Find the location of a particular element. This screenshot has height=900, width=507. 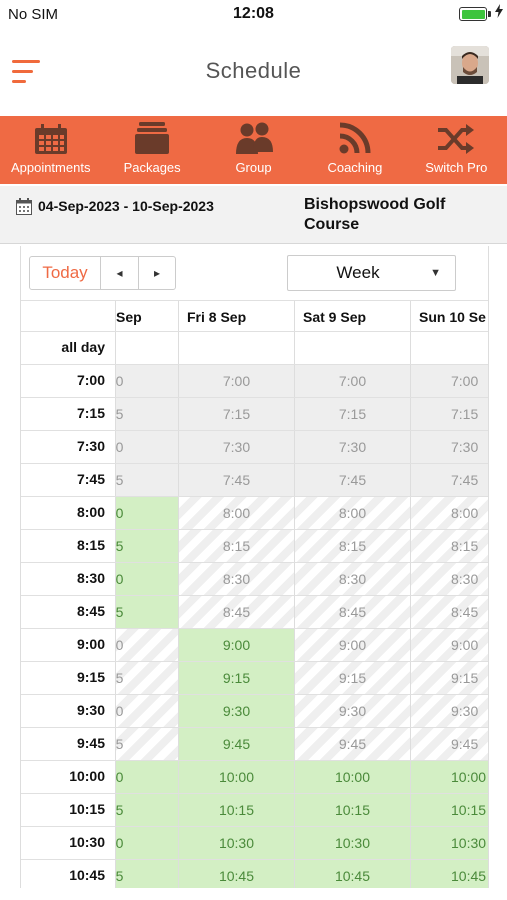

day-header: Fri 8 Sep is located at coordinates (237, 316).